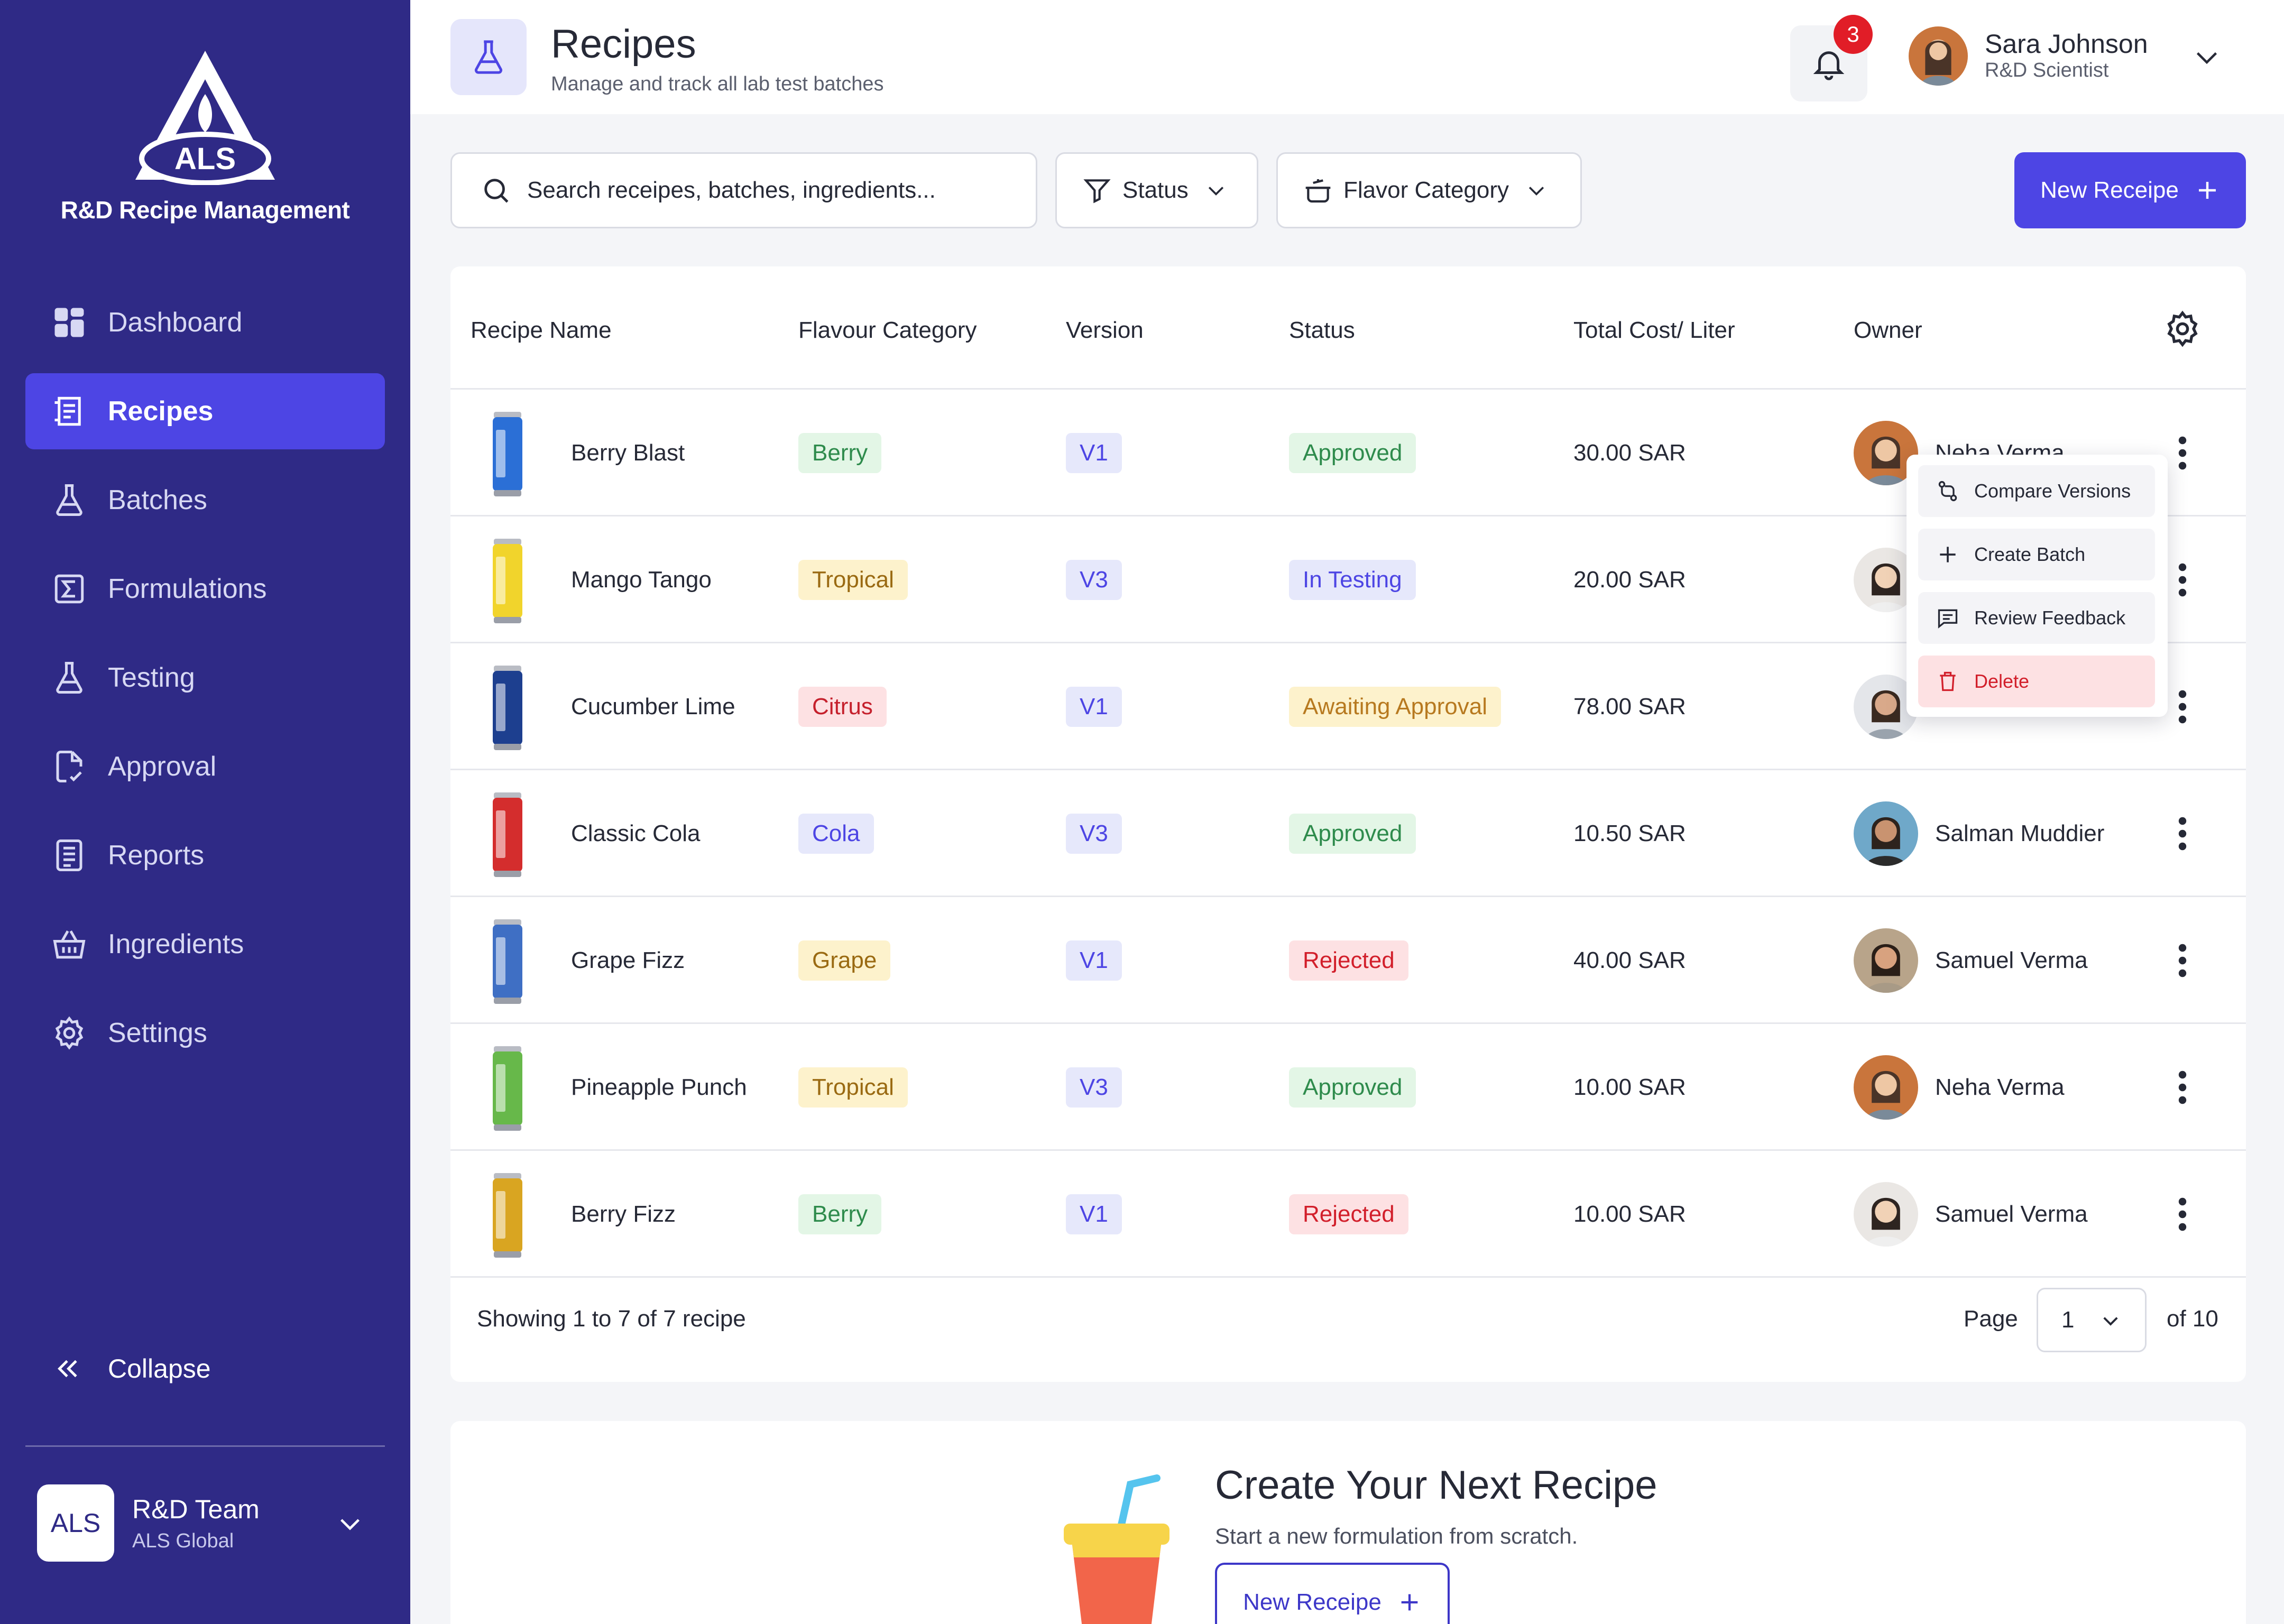 The width and height of the screenshot is (2284, 1624). Describe the element at coordinates (205, 766) in the screenshot. I see `sidebar-item-approval: Approval` at that location.